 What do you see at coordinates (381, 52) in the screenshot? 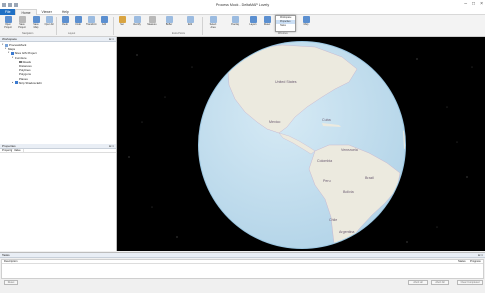
I see `greenland` at bounding box center [381, 52].